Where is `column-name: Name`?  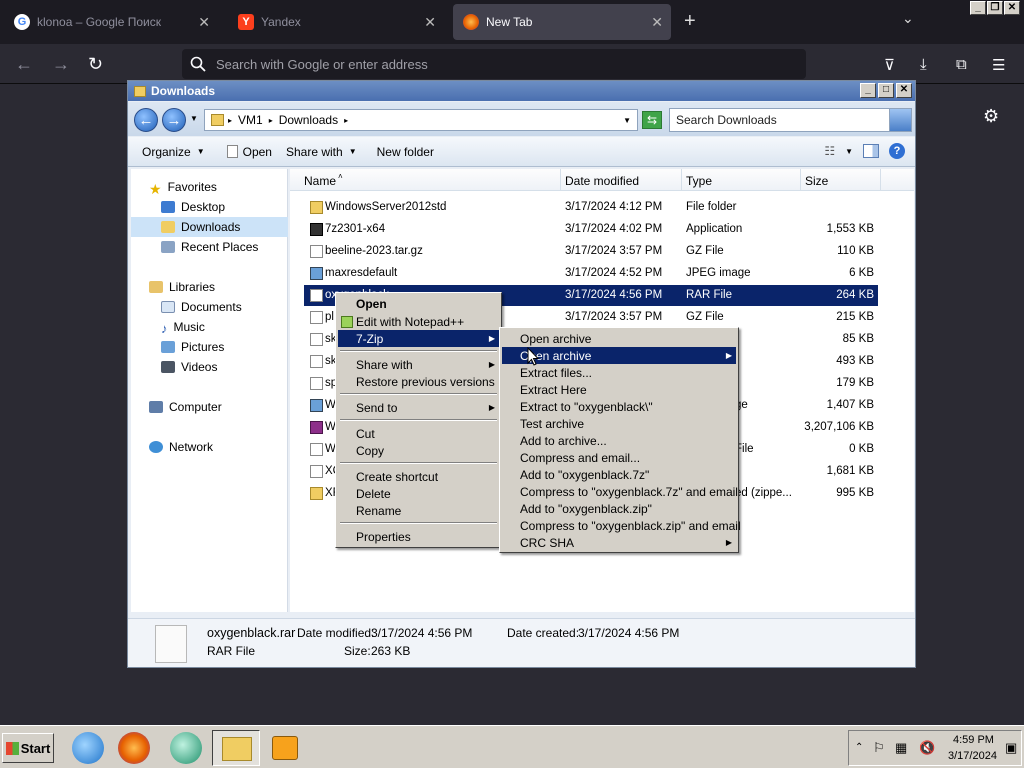 column-name: Name is located at coordinates (320, 181).